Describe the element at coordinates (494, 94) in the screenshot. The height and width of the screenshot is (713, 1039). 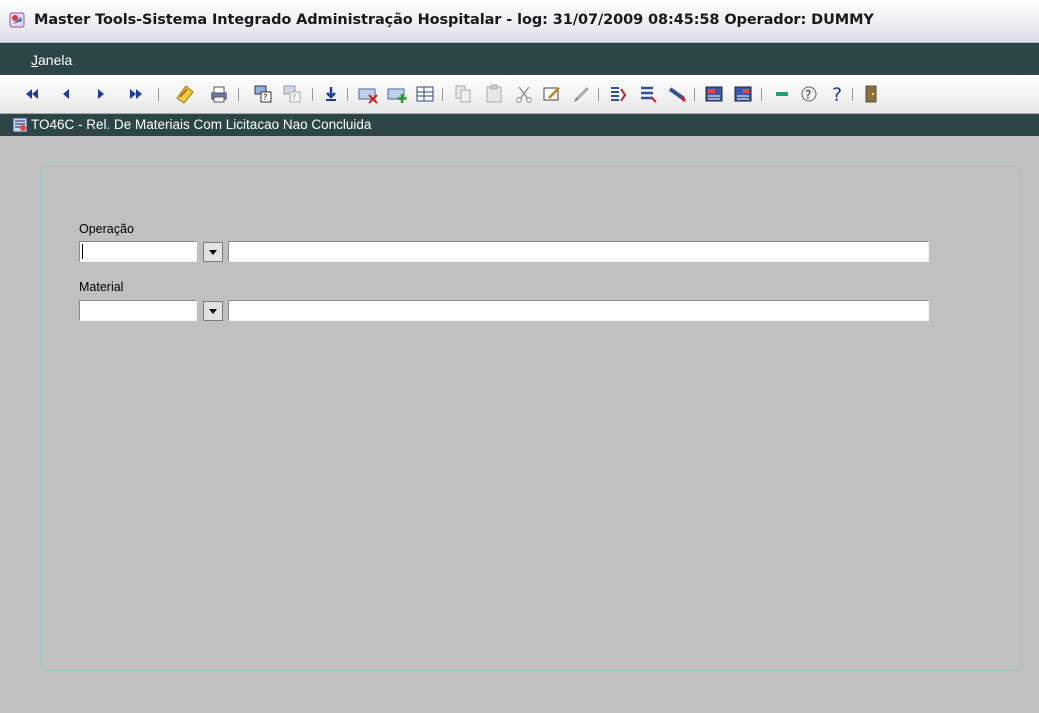
I see `paste-icon` at that location.